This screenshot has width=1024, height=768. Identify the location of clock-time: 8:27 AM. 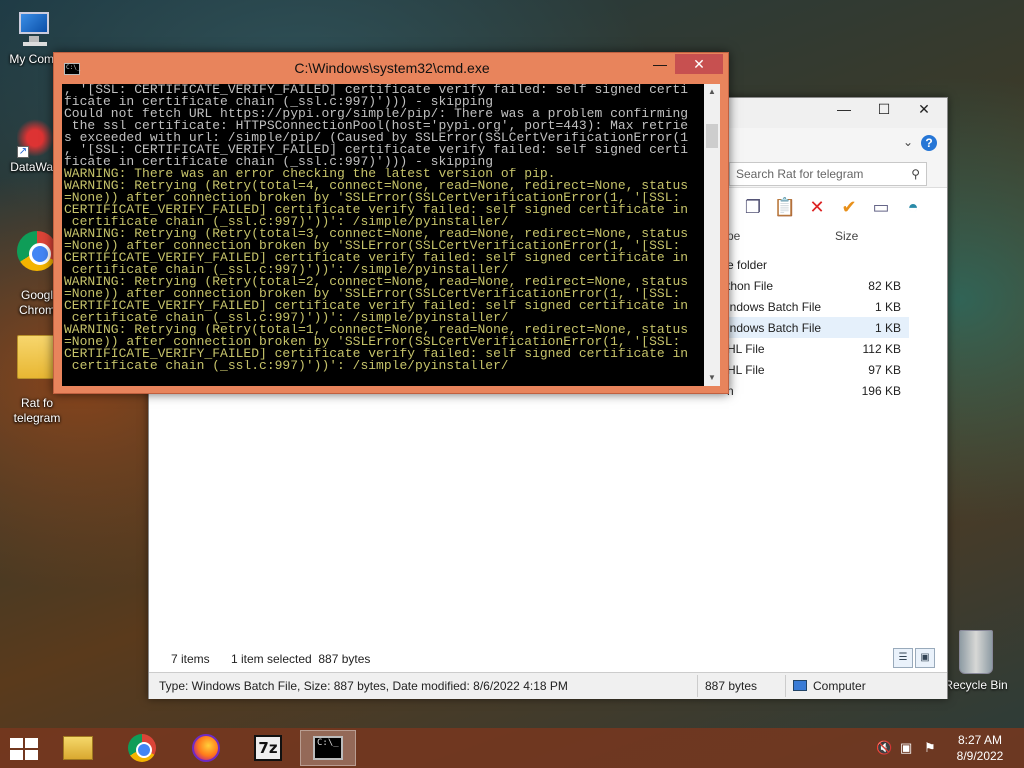
(980, 740).